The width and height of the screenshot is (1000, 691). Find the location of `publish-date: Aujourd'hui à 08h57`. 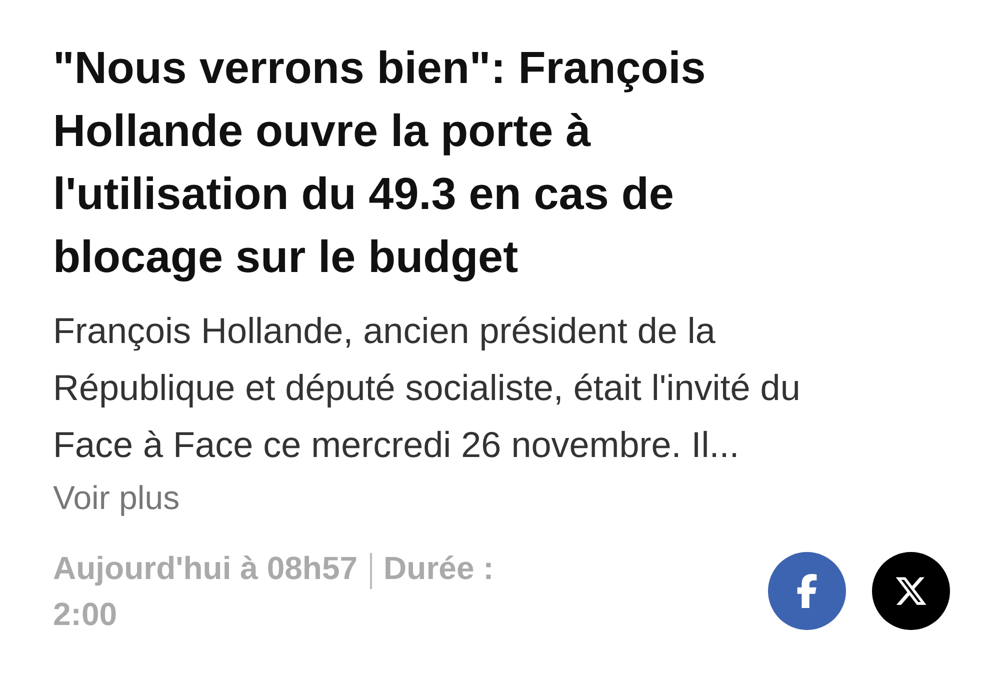

publish-date: Aujourd'hui à 08h57 is located at coordinates (205, 568).